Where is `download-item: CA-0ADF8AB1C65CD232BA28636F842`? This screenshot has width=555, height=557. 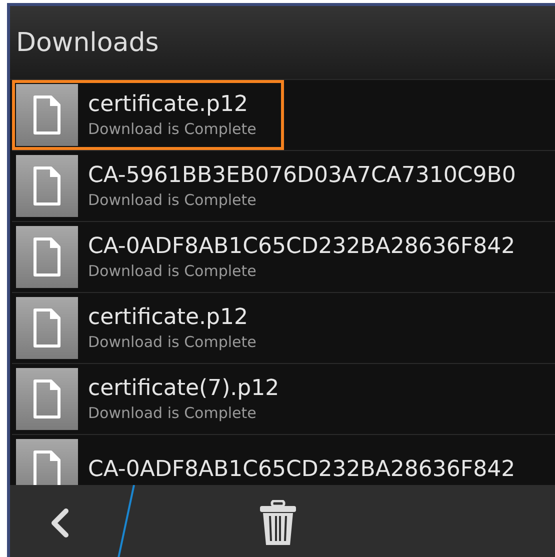
download-item: CA-0ADF8AB1C65CD232BA28636F842 is located at coordinates (283, 460).